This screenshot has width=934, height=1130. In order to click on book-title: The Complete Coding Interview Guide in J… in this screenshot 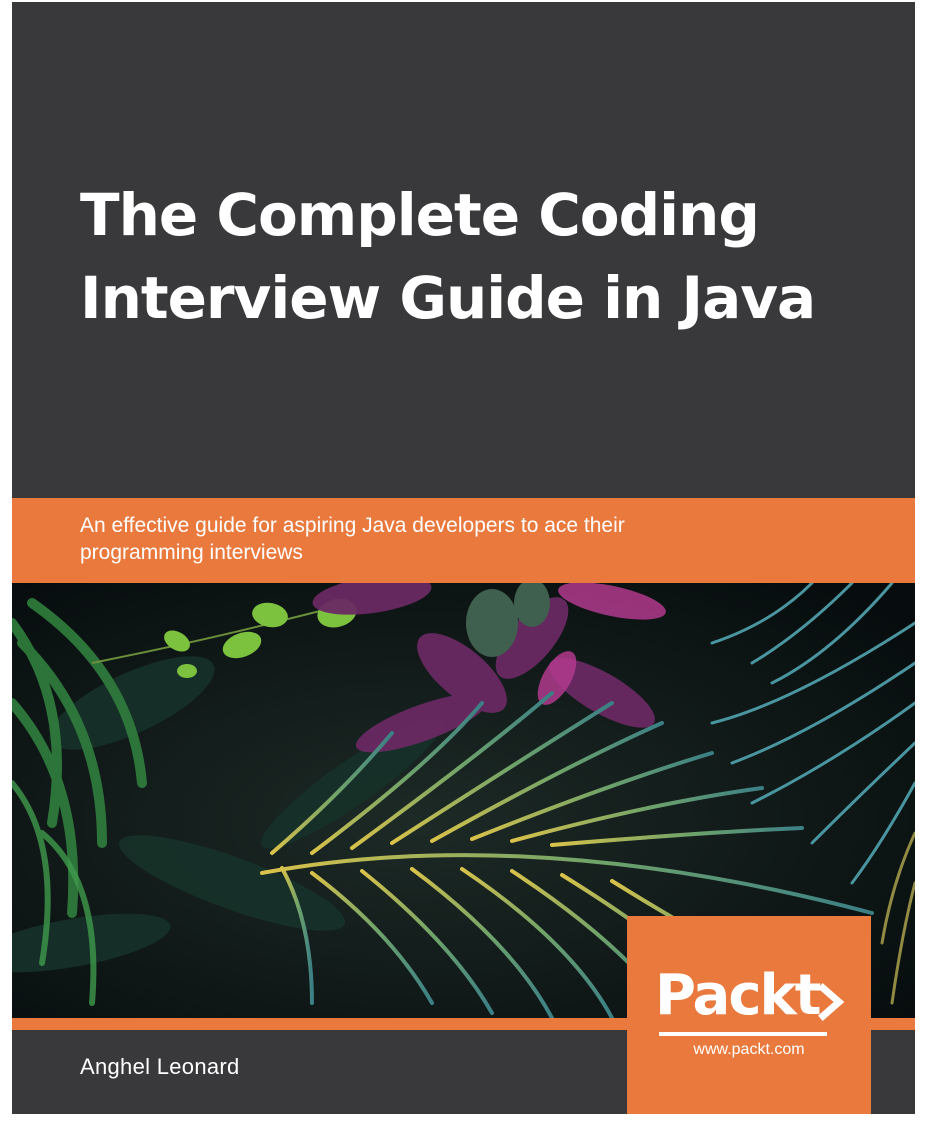, I will do `click(490, 257)`.